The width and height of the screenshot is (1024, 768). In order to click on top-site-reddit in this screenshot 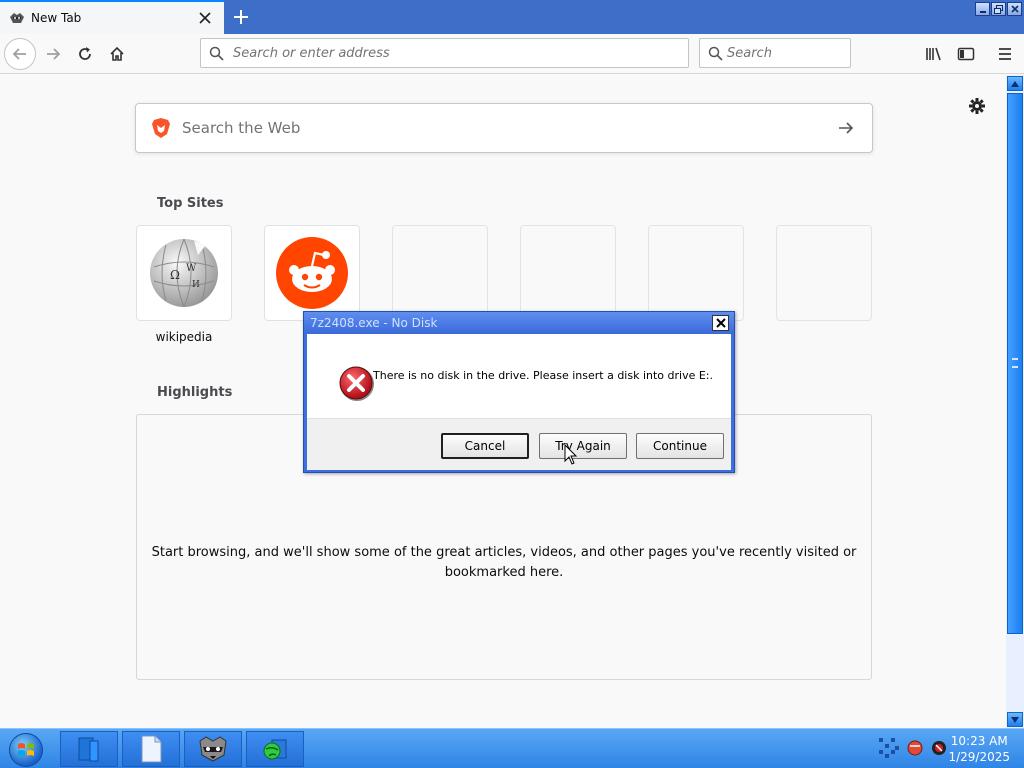, I will do `click(312, 273)`.